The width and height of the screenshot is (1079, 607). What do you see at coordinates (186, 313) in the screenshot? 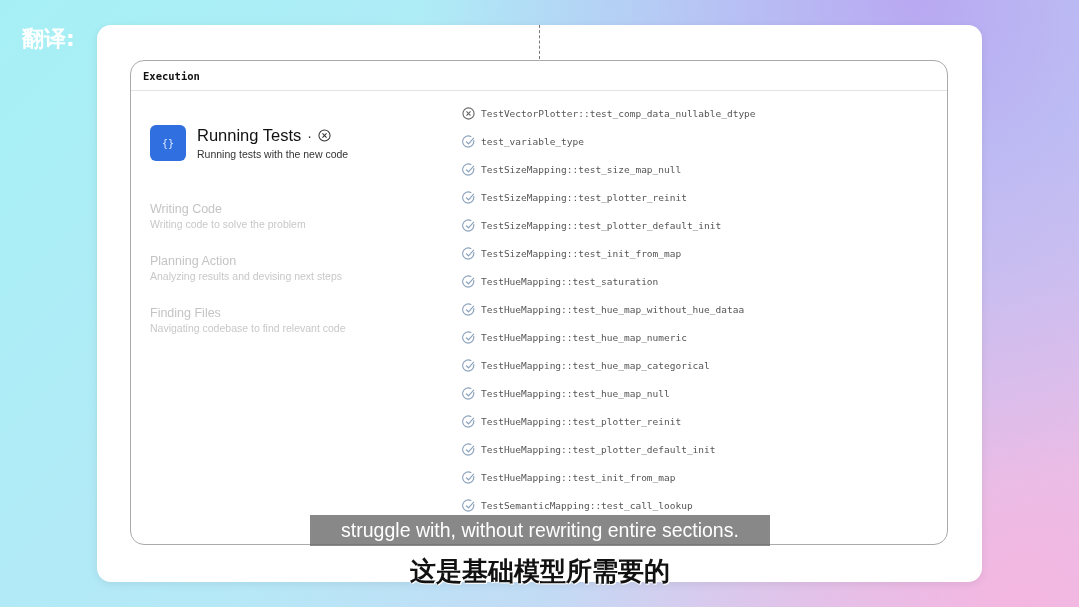
I see `step-title: Finding Files` at bounding box center [186, 313].